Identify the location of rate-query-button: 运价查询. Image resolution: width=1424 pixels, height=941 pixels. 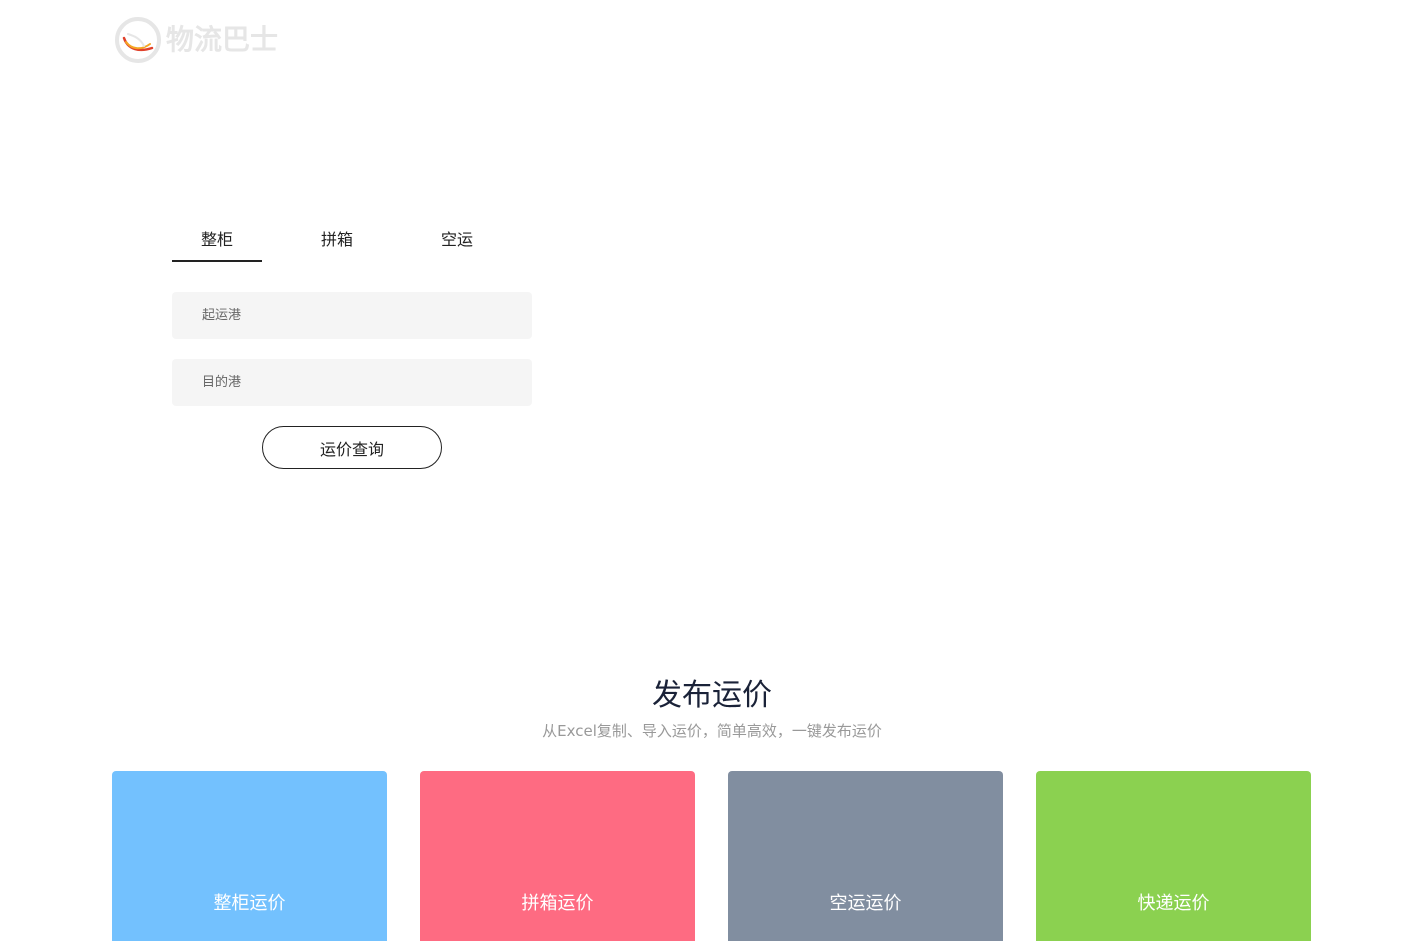
(352, 447).